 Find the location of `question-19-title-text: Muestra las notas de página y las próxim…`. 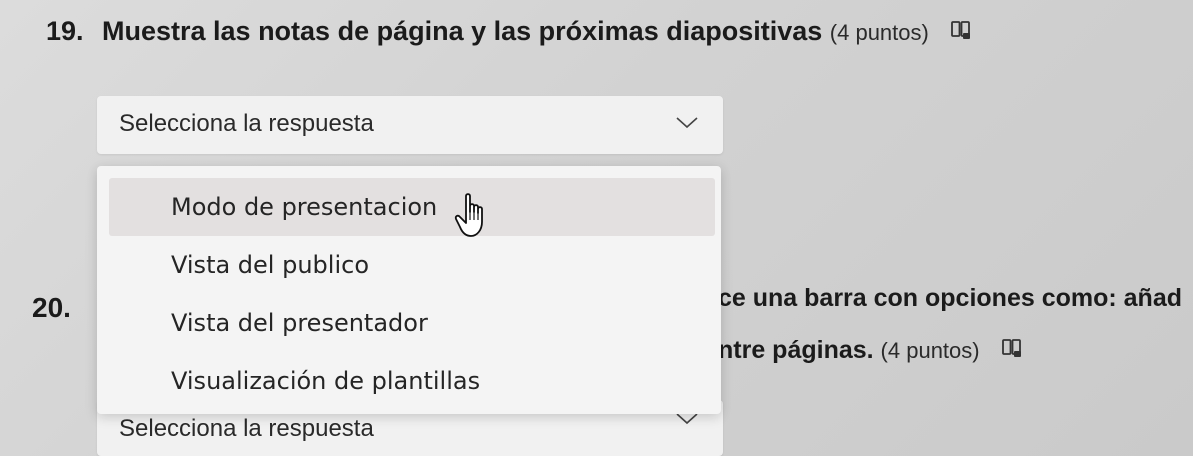

question-19-title-text: Muestra las notas de página y las próxim… is located at coordinates (462, 31).